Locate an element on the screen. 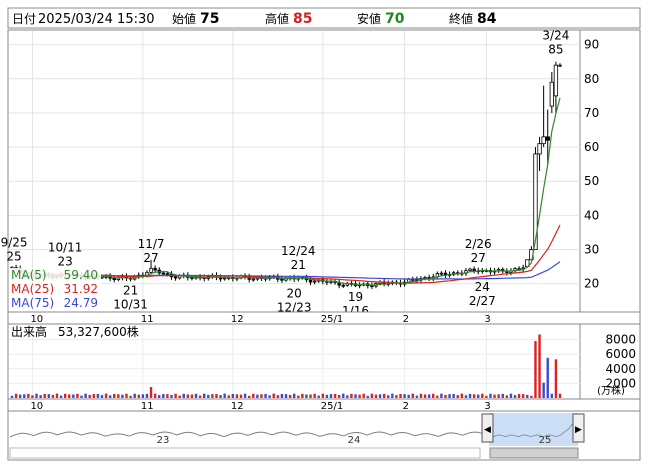 The image size is (653, 470). volume-axis-ticks: 2000400060008000 is located at coordinates (620, 362).